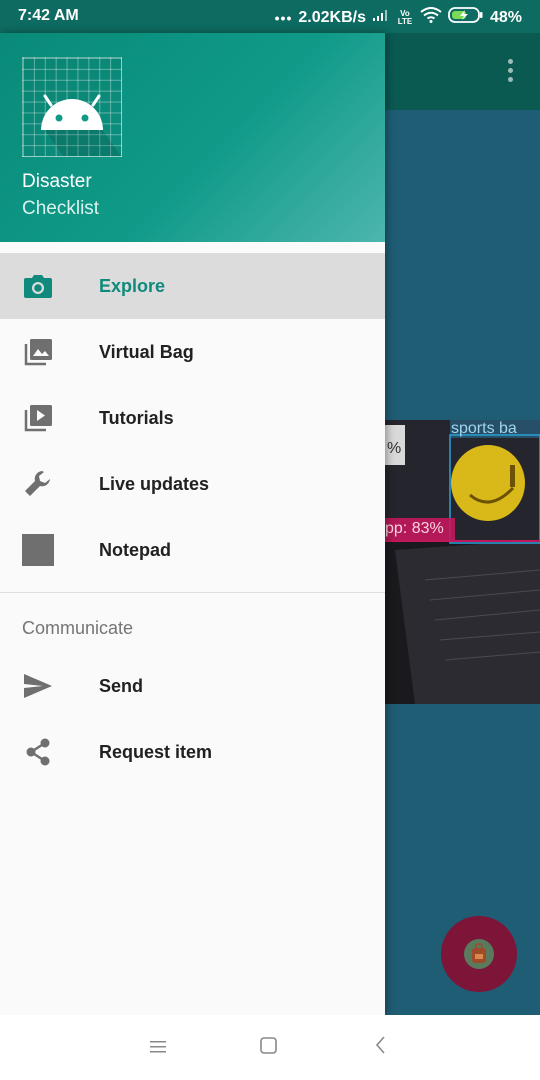  I want to click on share-icon, so click(38, 752).